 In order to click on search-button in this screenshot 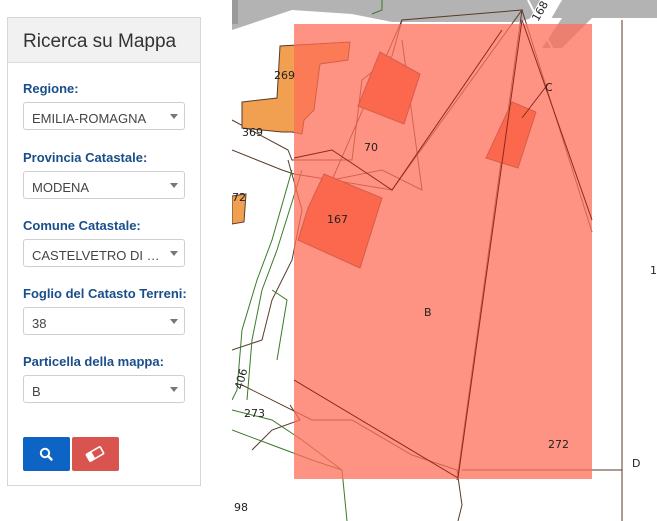, I will do `click(46, 454)`.